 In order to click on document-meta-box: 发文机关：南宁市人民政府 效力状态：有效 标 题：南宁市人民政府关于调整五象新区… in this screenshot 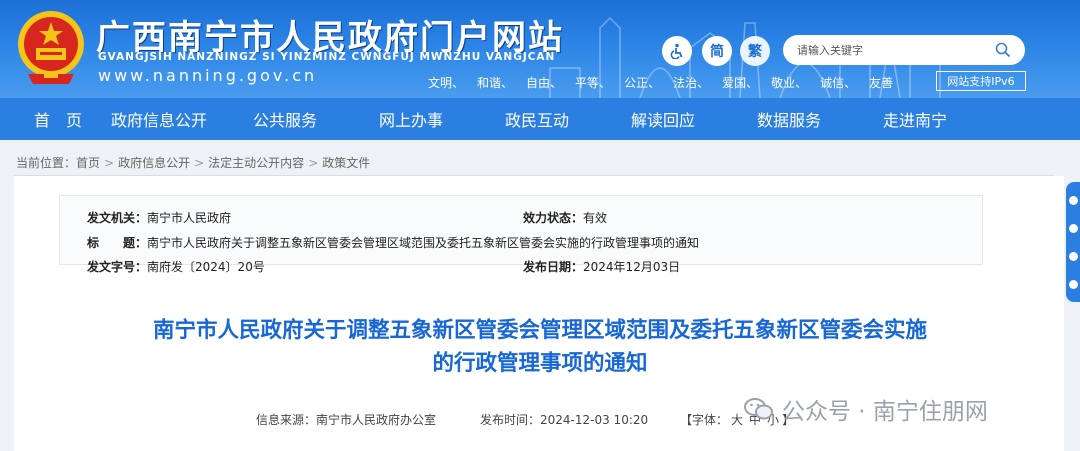, I will do `click(521, 234)`.